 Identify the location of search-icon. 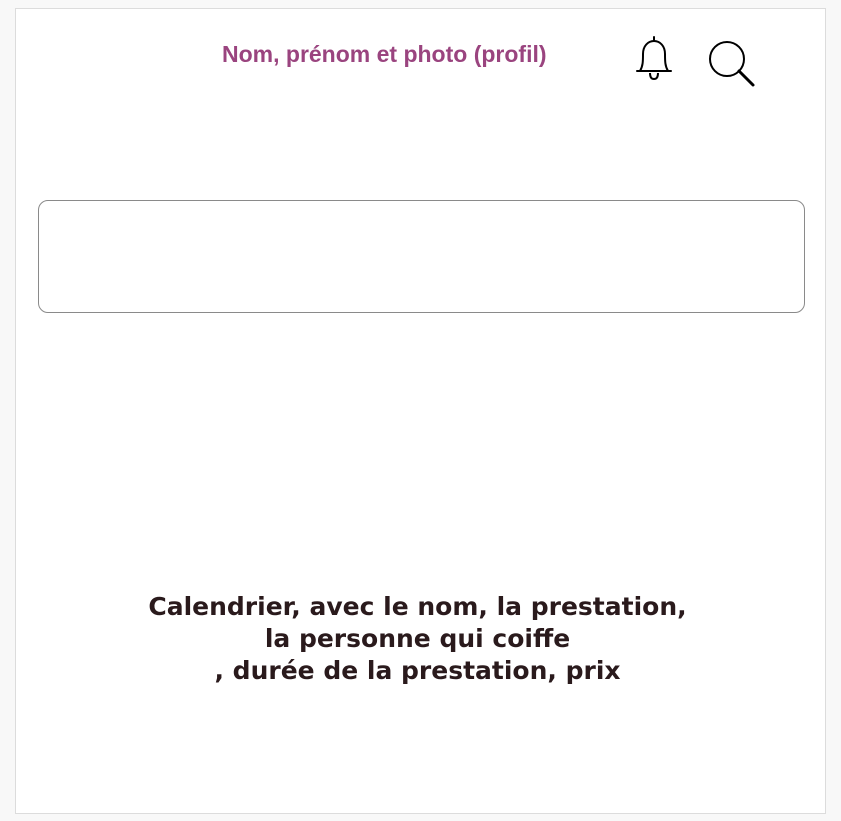
(732, 64).